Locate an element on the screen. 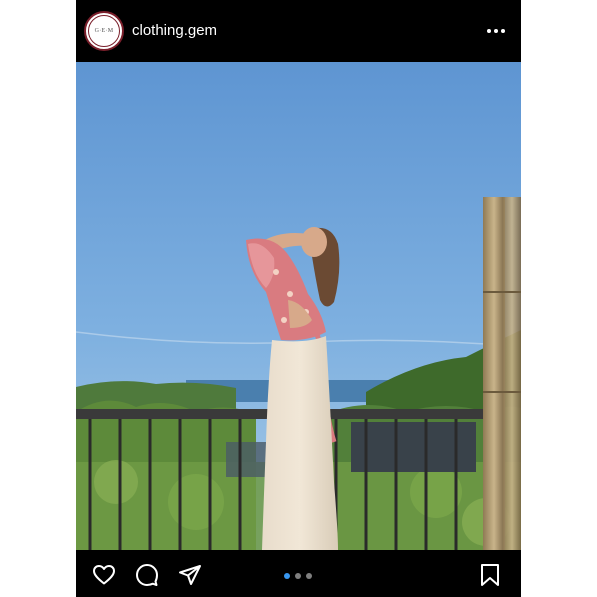  avatar: G·E·M is located at coordinates (104, 31).